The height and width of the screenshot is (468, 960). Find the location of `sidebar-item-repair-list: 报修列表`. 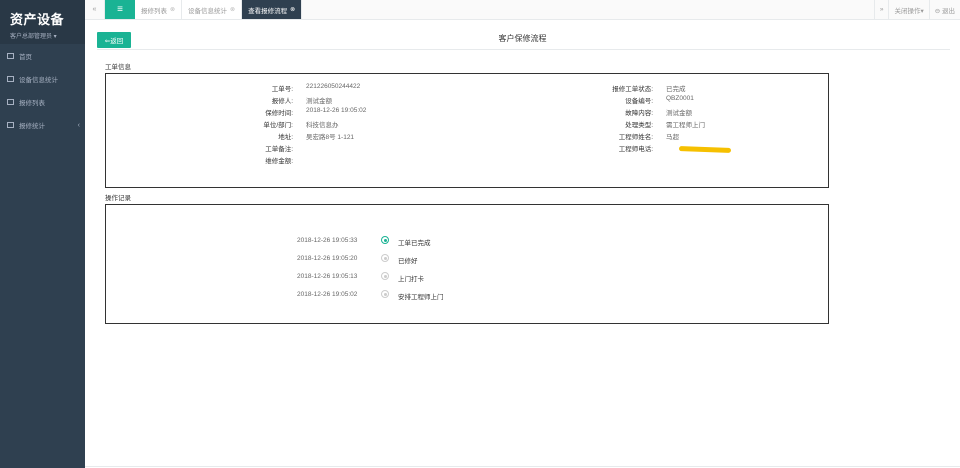

sidebar-item-repair-list: 报修列表 is located at coordinates (42, 102).